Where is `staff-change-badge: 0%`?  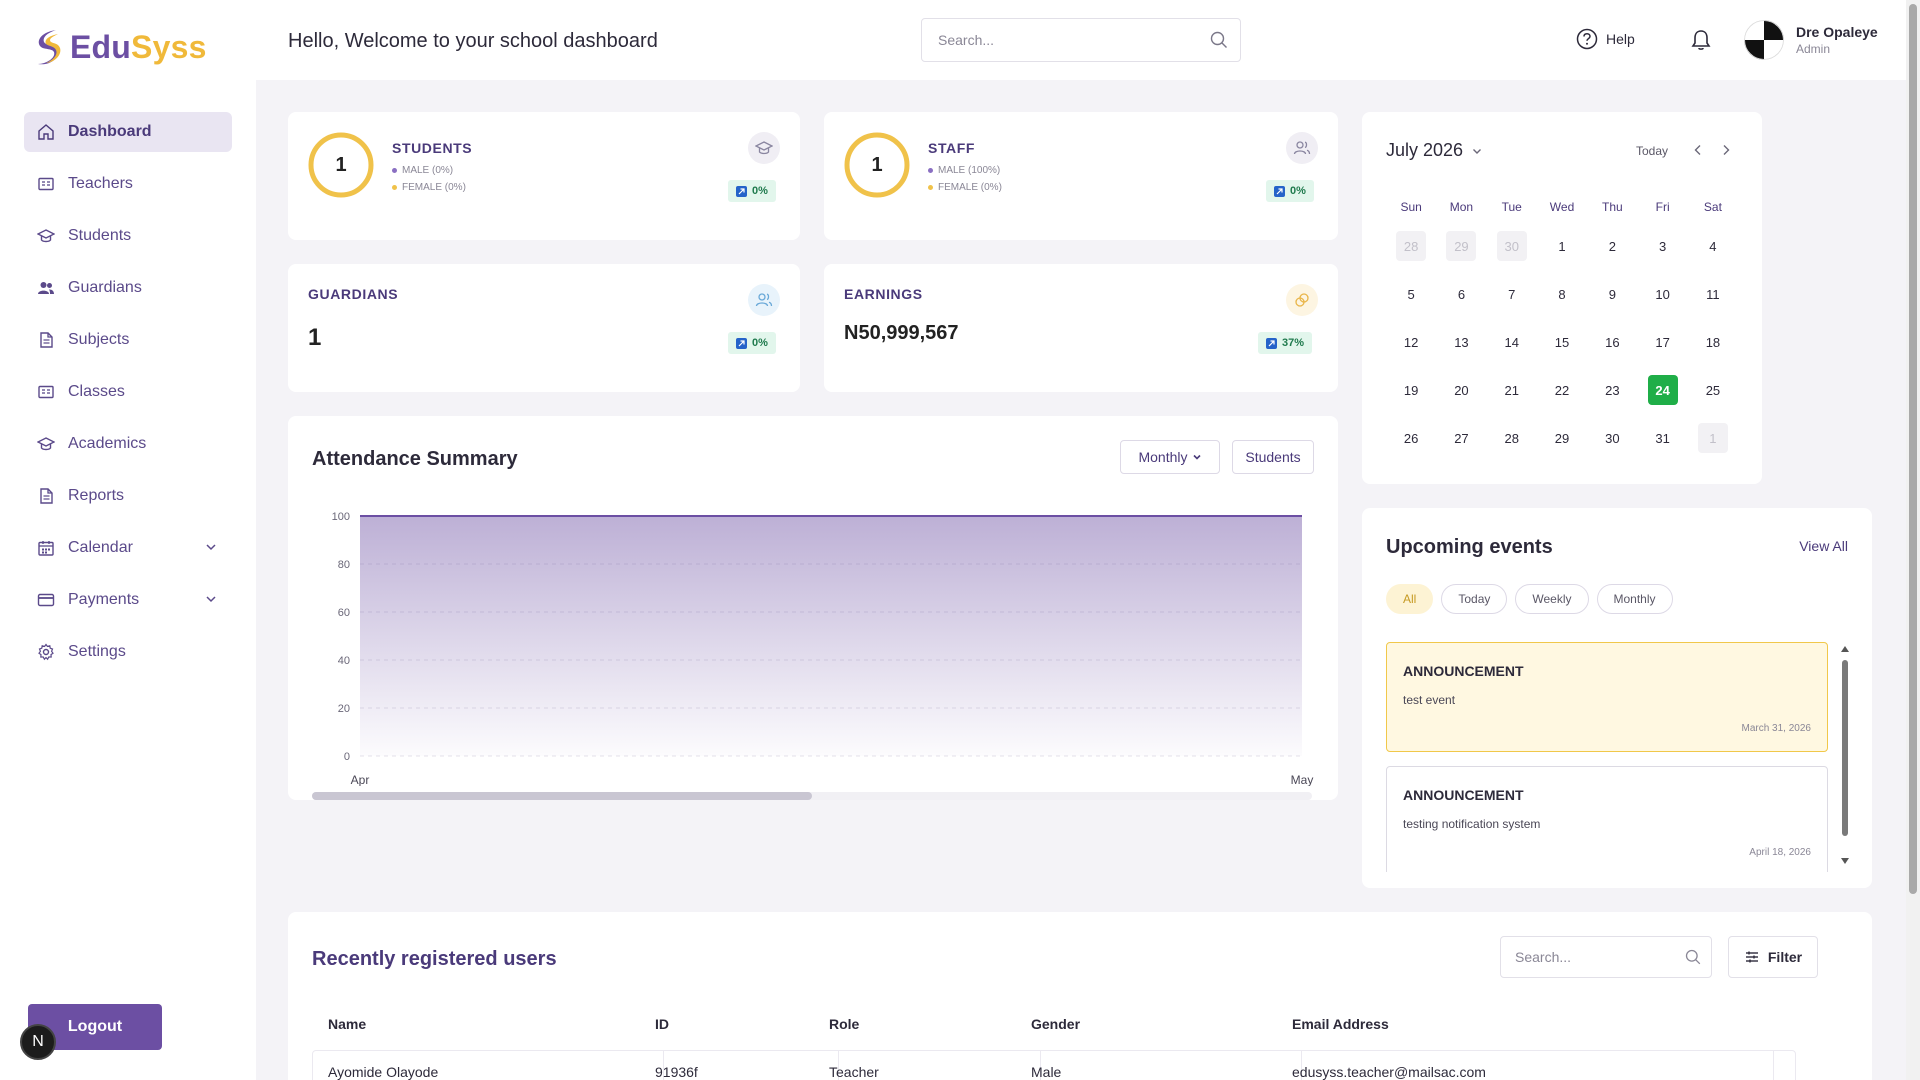
staff-change-badge: 0% is located at coordinates (1290, 191).